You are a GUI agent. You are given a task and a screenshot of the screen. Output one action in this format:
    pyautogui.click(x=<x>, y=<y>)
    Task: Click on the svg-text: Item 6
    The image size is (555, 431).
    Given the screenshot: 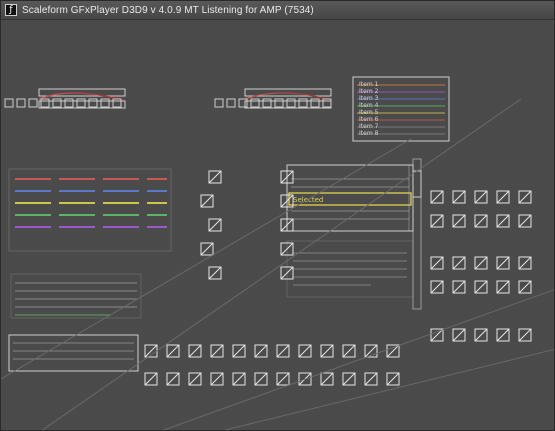 What is the action you would take?
    pyautogui.click(x=369, y=119)
    